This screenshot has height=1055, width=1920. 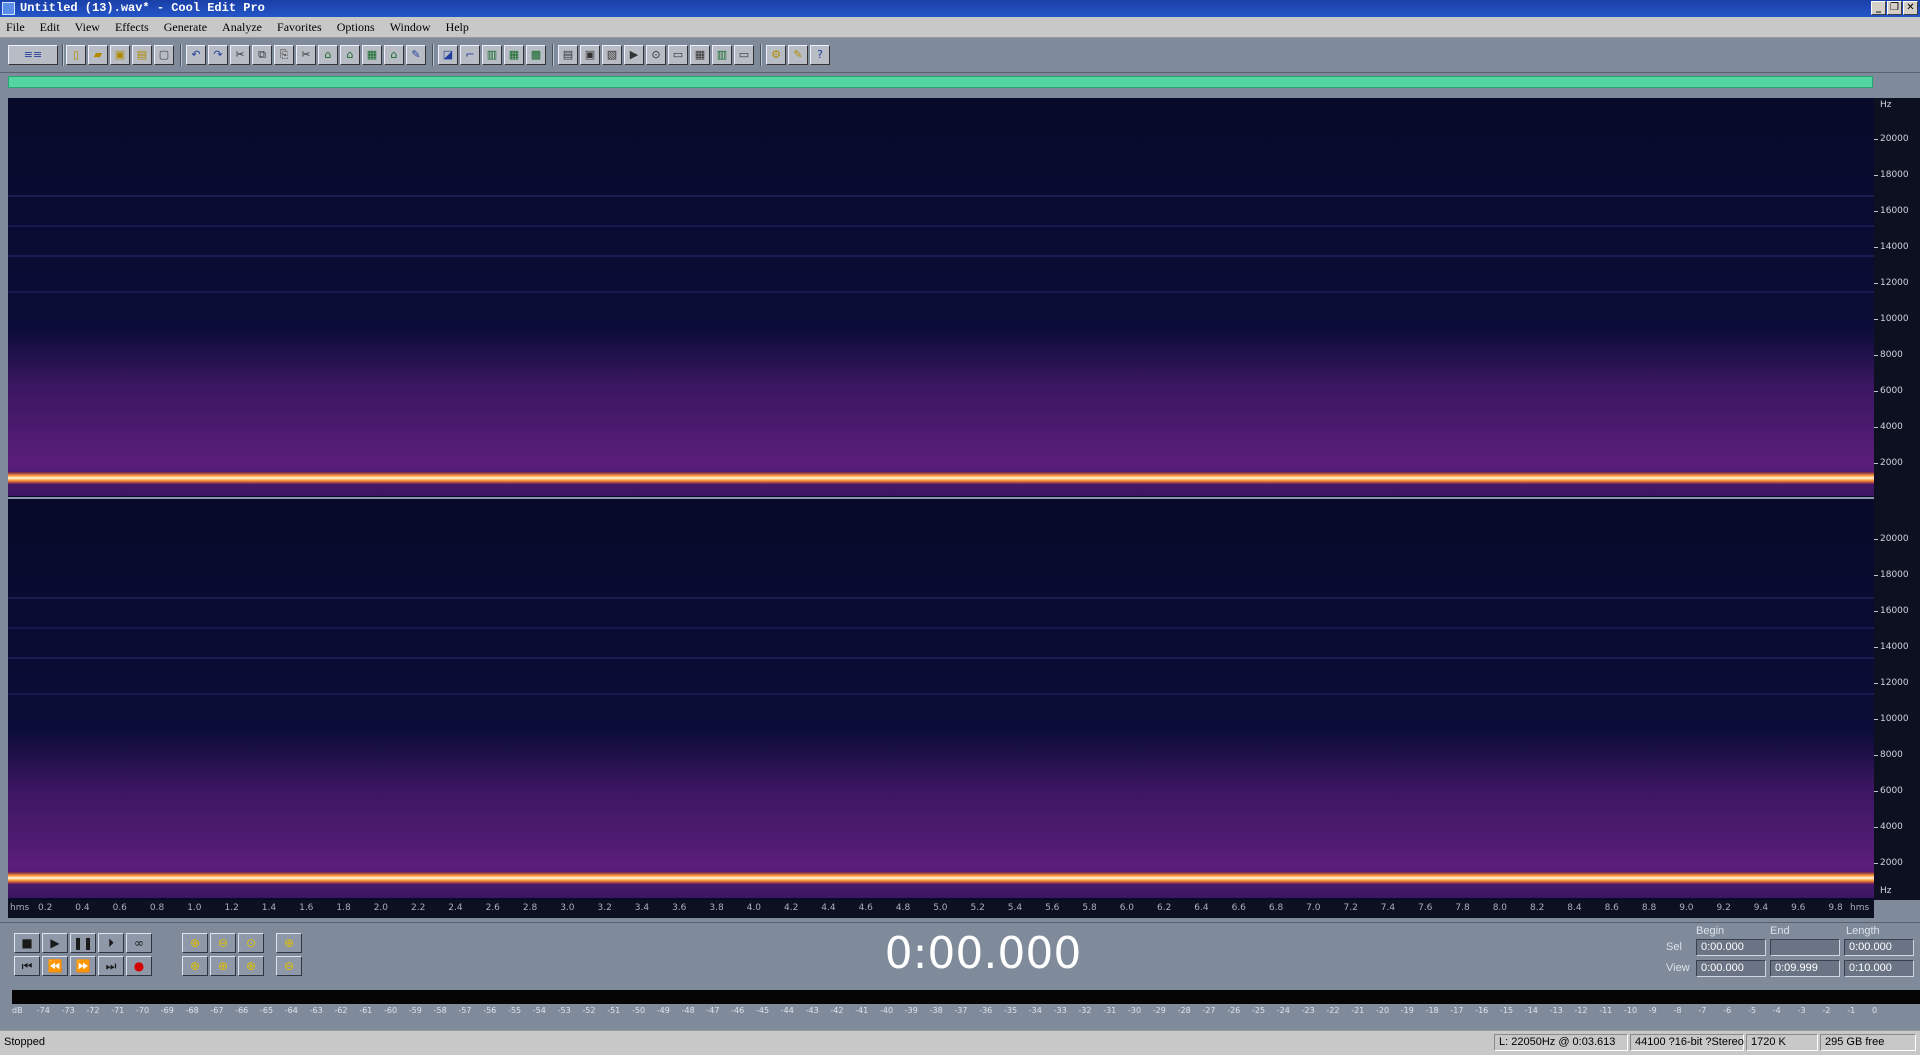 What do you see at coordinates (83, 943) in the screenshot?
I see `pause-button: ❚❚` at bounding box center [83, 943].